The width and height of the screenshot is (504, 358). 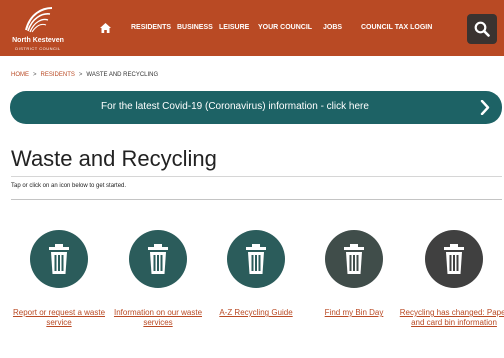 I want to click on nav-business: BUSINESS, so click(x=195, y=27).